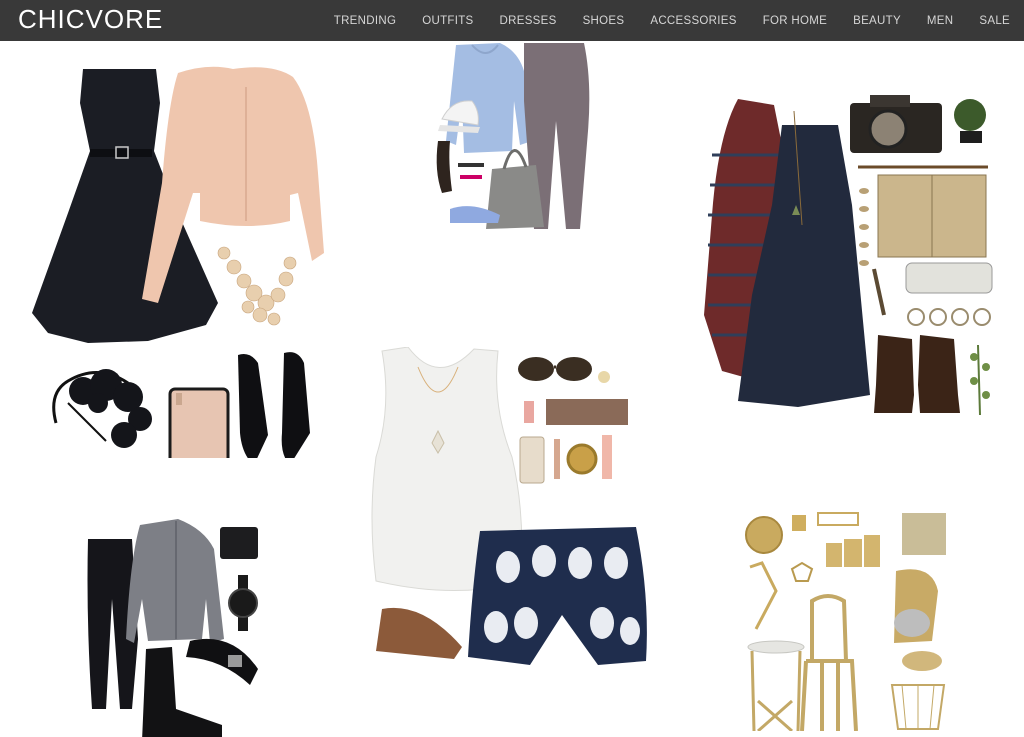 The width and height of the screenshot is (1024, 737). I want to click on site-logo: CHICVORE, so click(90, 19).